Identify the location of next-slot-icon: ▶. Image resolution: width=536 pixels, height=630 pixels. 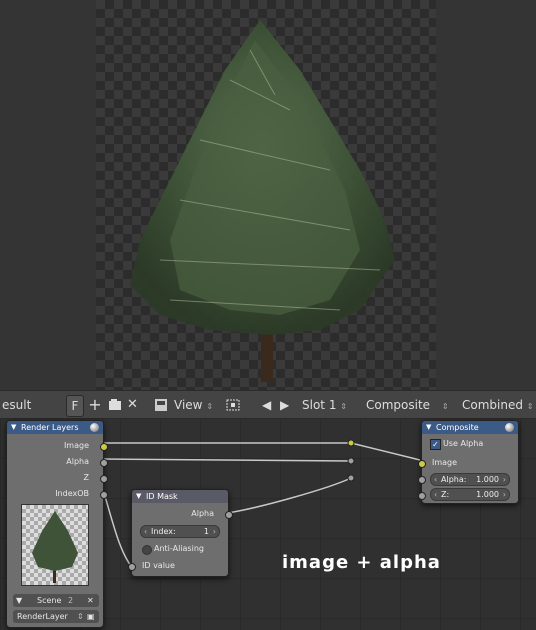
(286, 405).